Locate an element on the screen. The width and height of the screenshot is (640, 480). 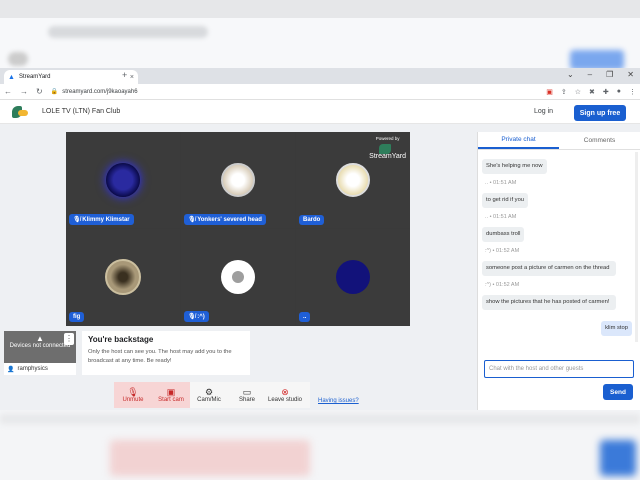
club-name: LOLE TV (LTN) Fan Club is located at coordinates (81, 111).